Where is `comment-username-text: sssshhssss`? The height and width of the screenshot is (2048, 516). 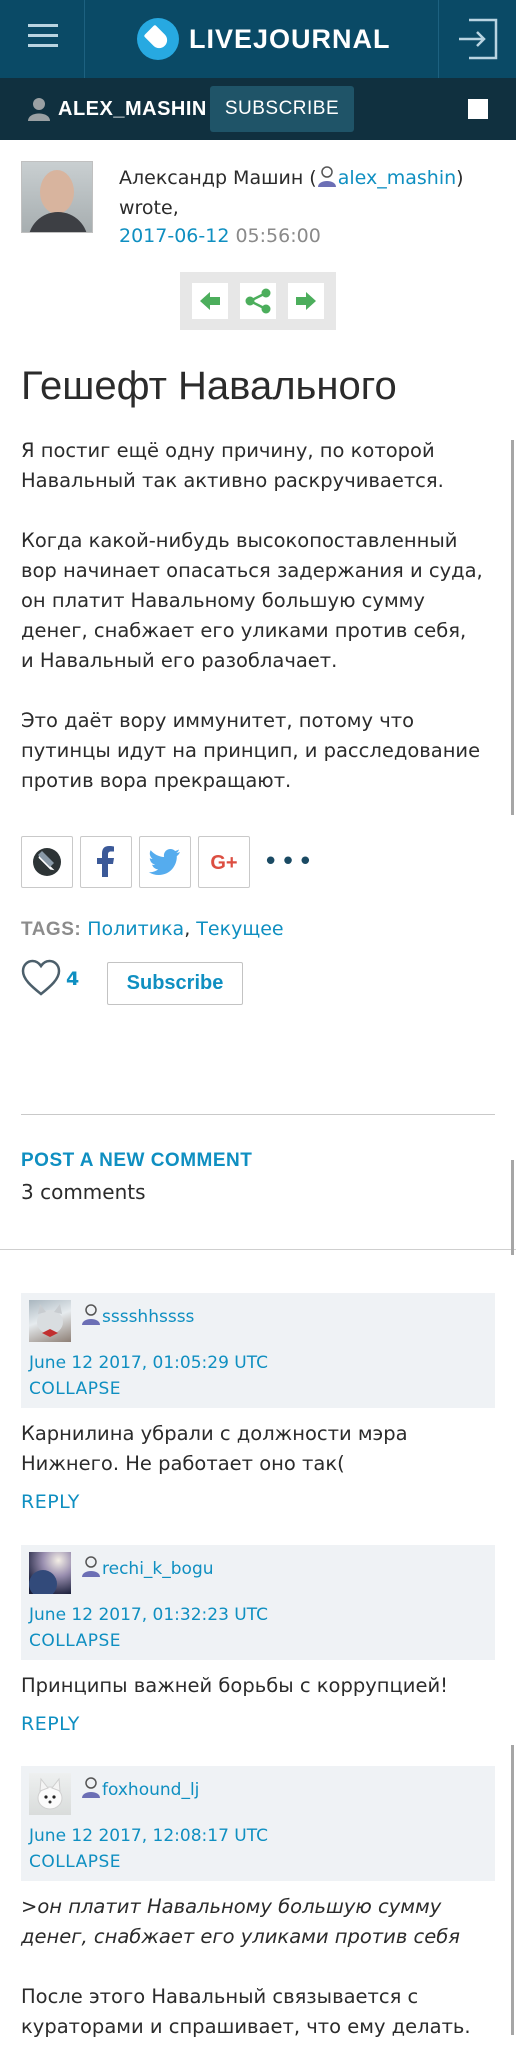
comment-username-text: sssshhssss is located at coordinates (148, 1317).